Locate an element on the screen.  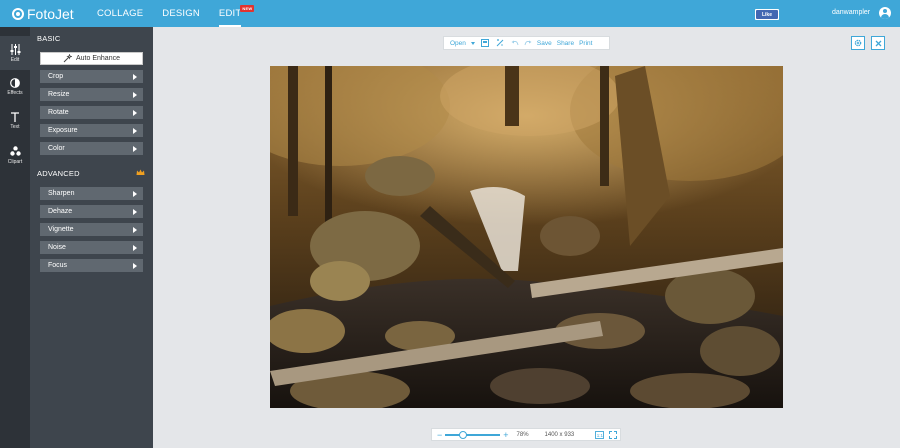
open-menu: Open is located at coordinates (462, 43).